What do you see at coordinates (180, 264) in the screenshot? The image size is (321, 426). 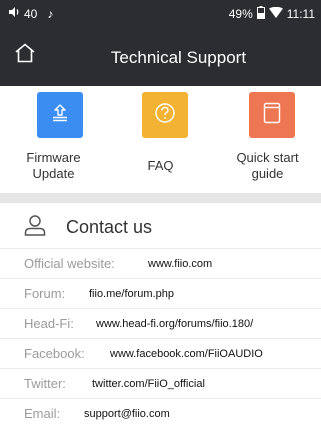 I see `website-link: www.fiio.com` at bounding box center [180, 264].